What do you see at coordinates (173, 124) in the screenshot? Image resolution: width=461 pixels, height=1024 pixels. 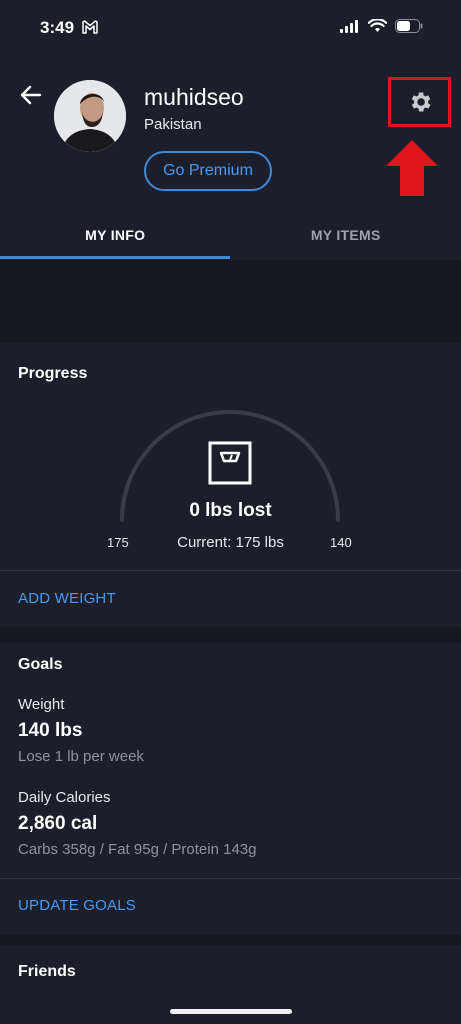 I see `user-country: Pakistan` at bounding box center [173, 124].